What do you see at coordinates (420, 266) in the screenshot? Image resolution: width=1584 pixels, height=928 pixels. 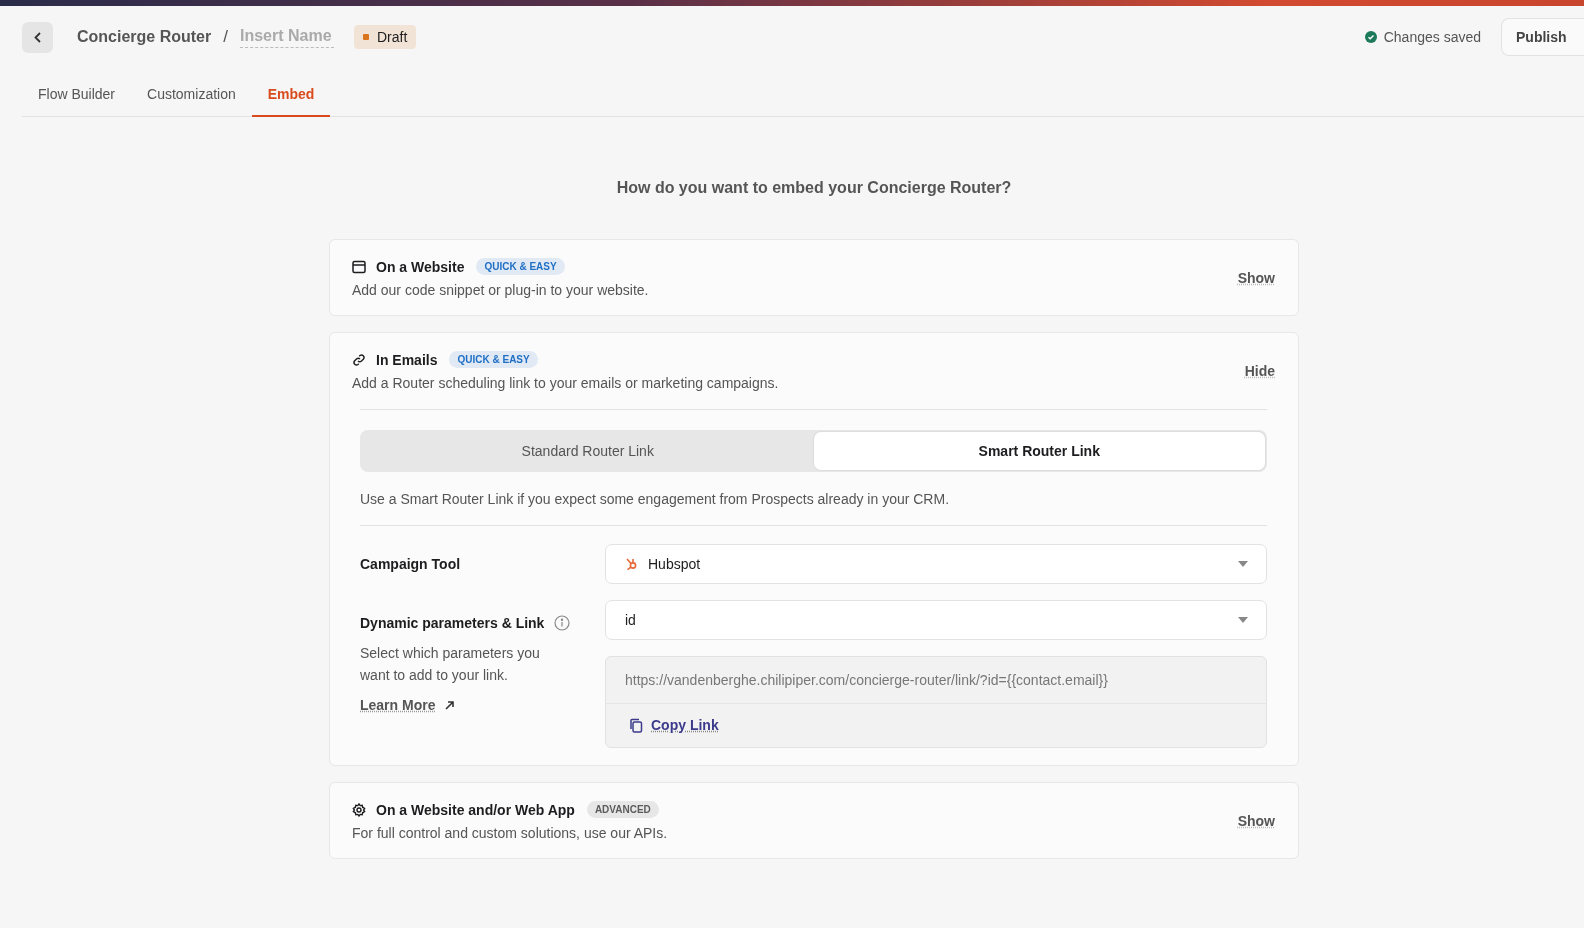 I see `card-title: On a Website` at bounding box center [420, 266].